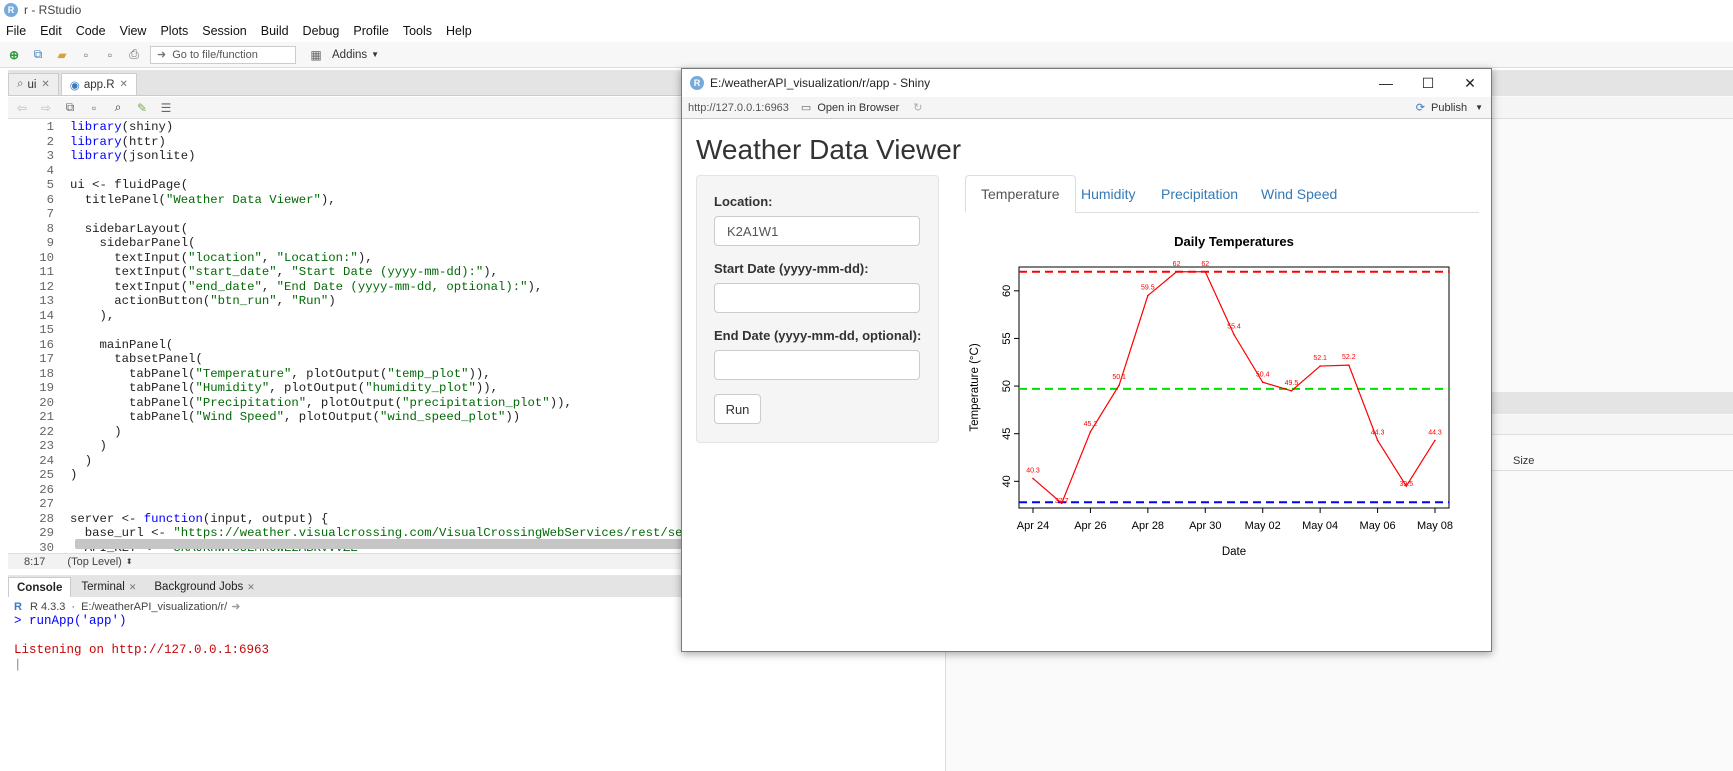  Describe the element at coordinates (866, 10) in the screenshot. I see `window-titlebar: R r - RStudio` at that location.